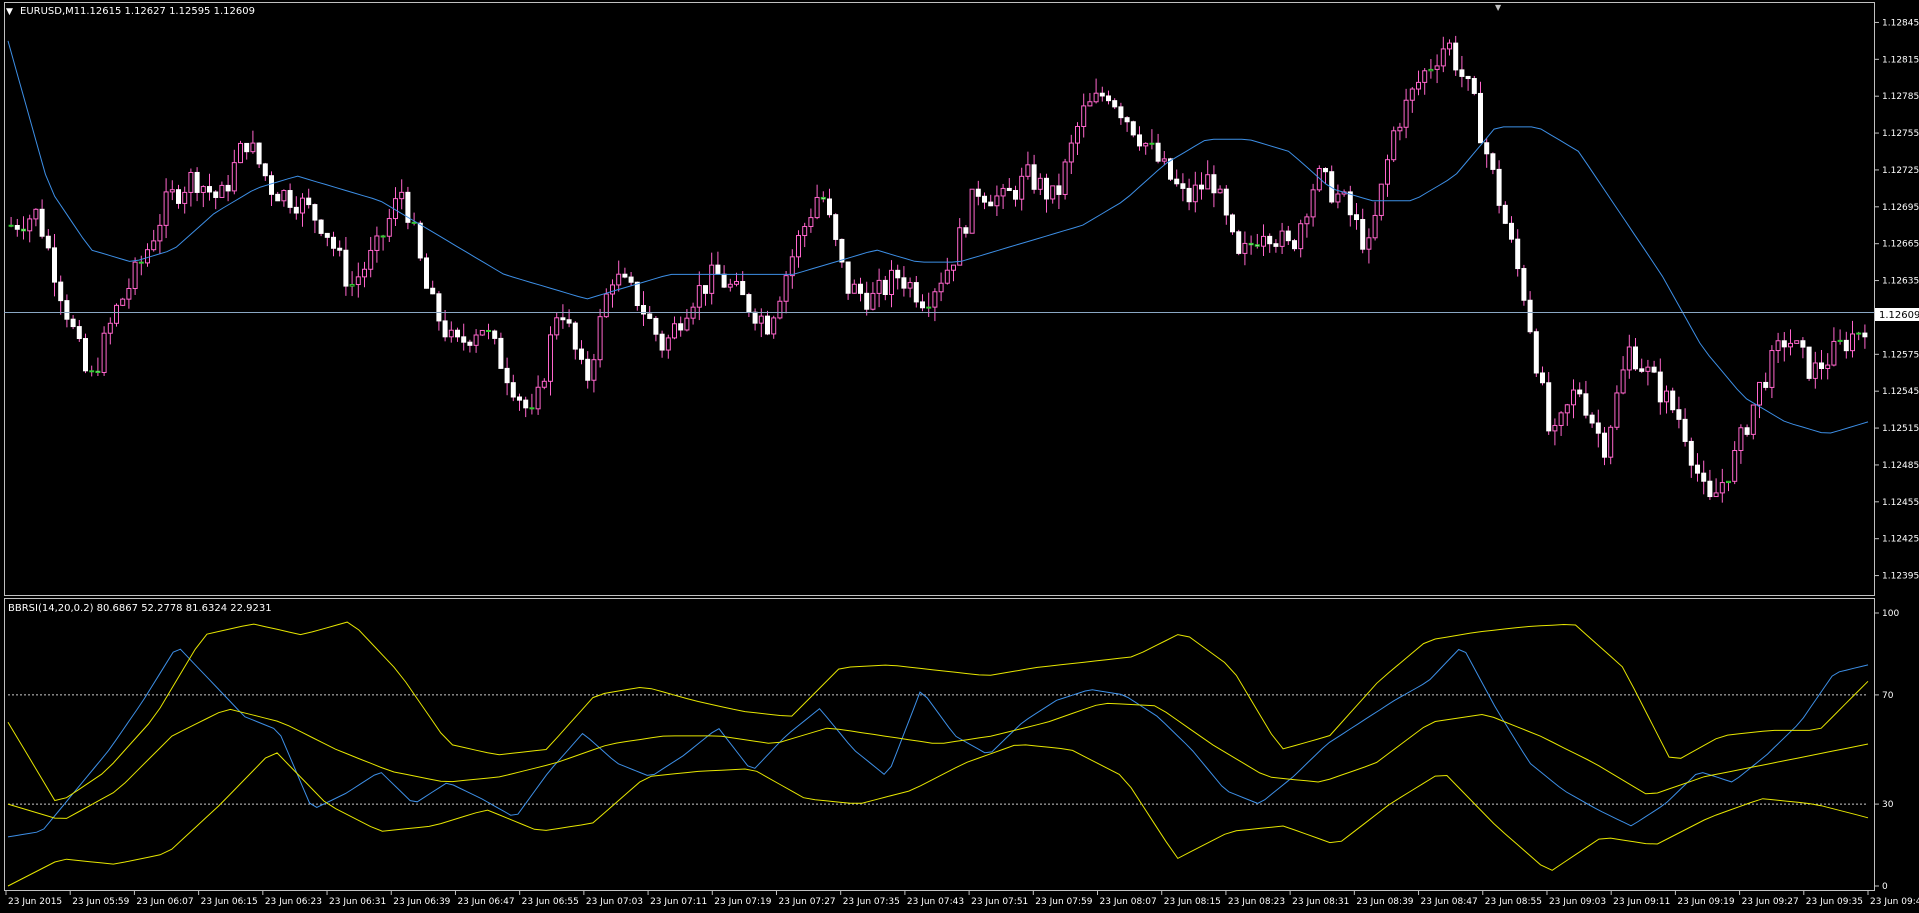 The image size is (1919, 913). Describe the element at coordinates (9, 12) in the screenshot. I see `collapse-arrow-icon: ▼` at that location.